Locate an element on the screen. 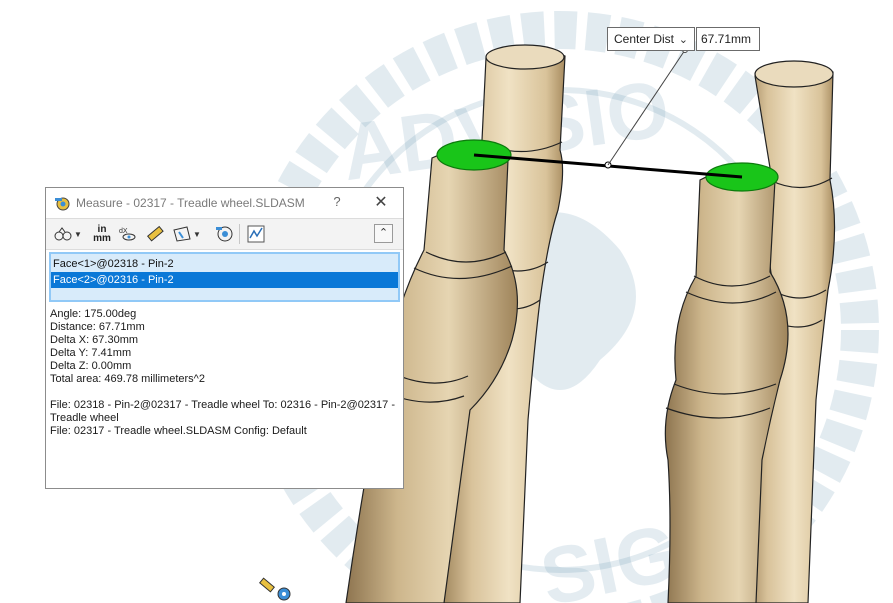 The height and width of the screenshot is (603, 893). measure-history-icon is located at coordinates (224, 234).